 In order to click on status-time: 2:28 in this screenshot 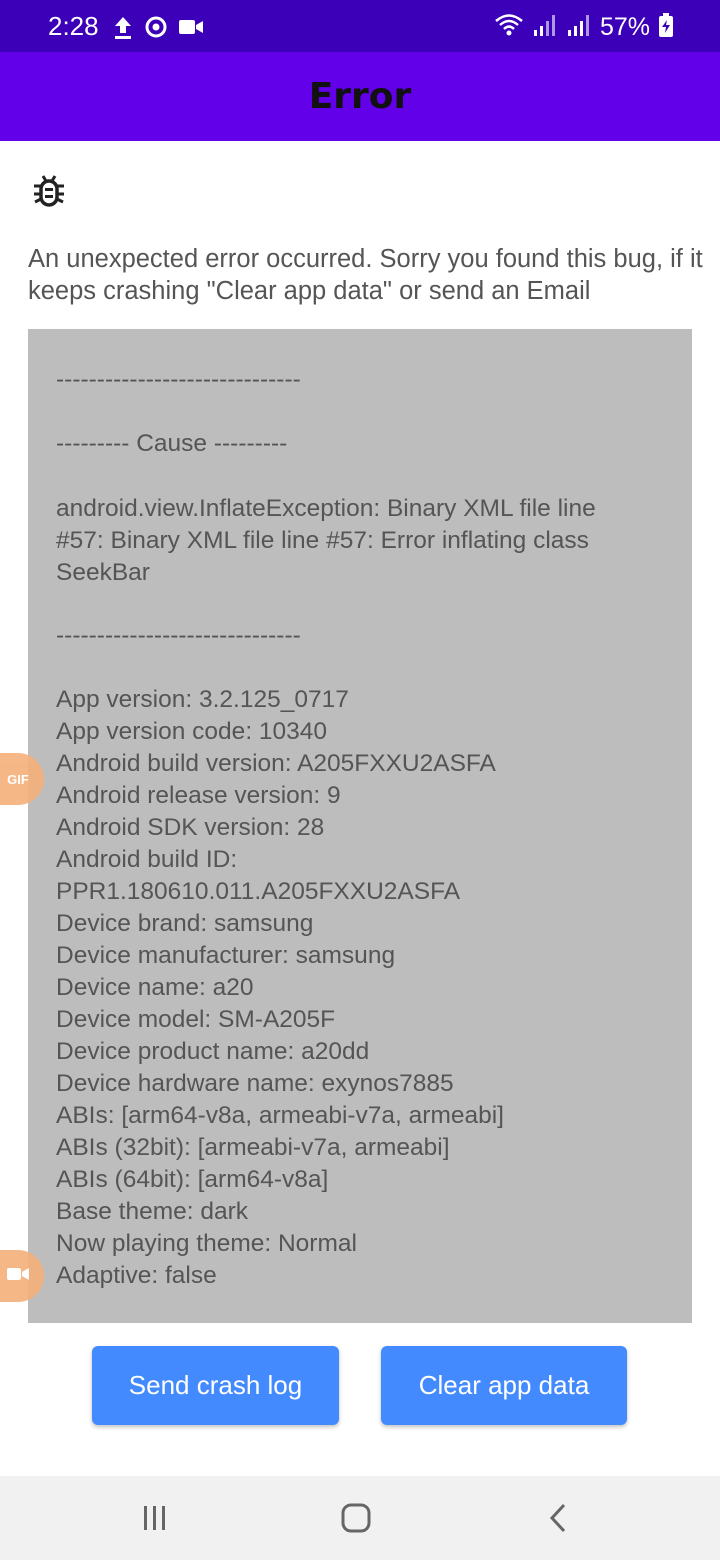, I will do `click(73, 26)`.